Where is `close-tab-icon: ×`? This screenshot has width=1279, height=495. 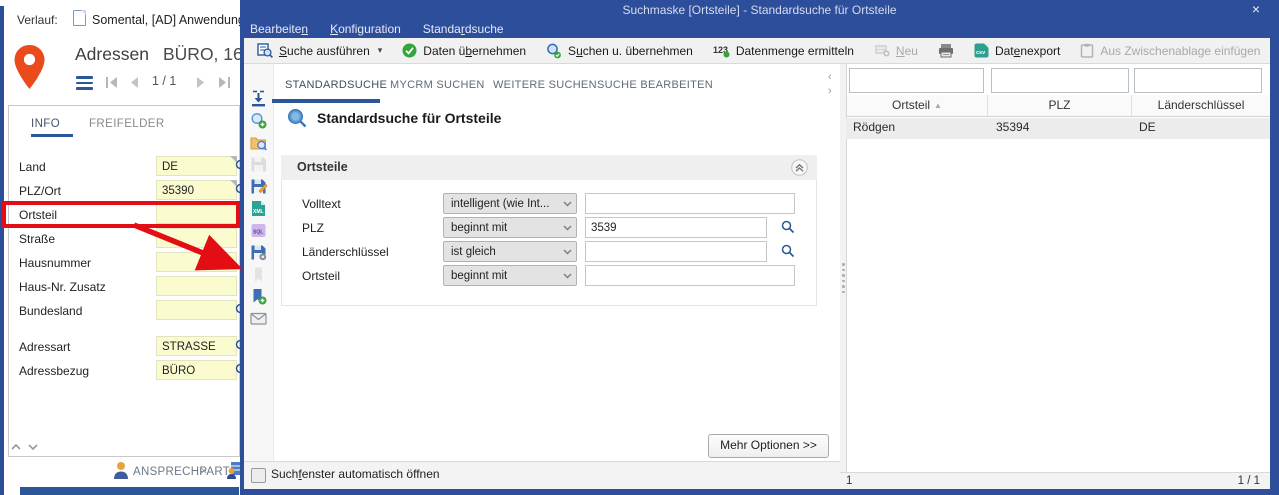 close-tab-icon: × is located at coordinates (204, 470).